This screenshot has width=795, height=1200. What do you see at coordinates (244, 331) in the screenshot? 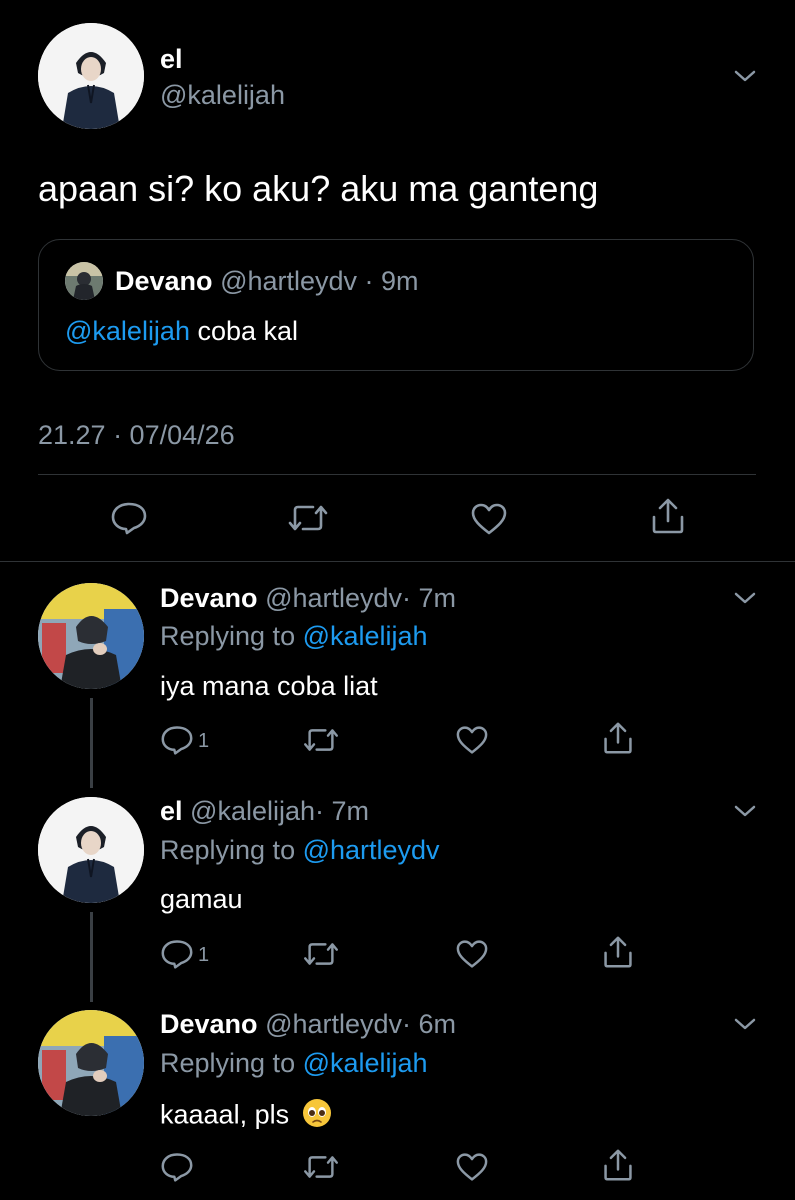
I see `quoted-text: coba kal` at bounding box center [244, 331].